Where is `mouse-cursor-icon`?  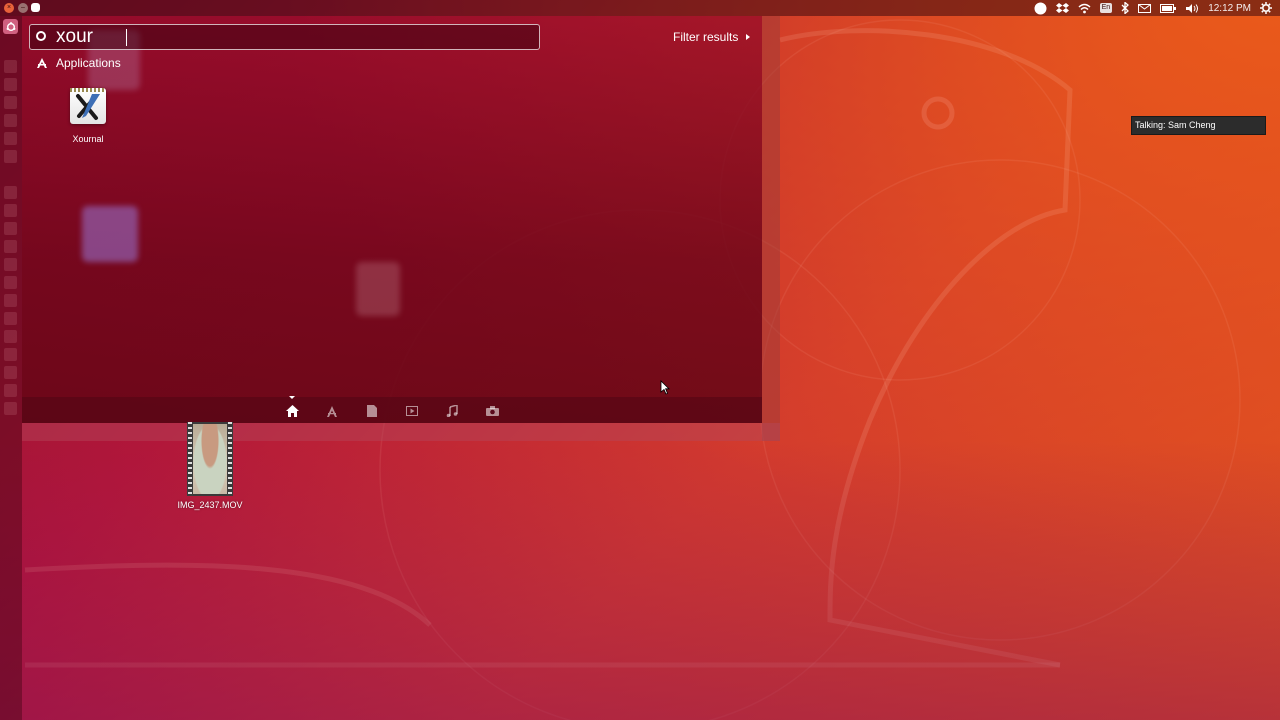 mouse-cursor-icon is located at coordinates (665, 387).